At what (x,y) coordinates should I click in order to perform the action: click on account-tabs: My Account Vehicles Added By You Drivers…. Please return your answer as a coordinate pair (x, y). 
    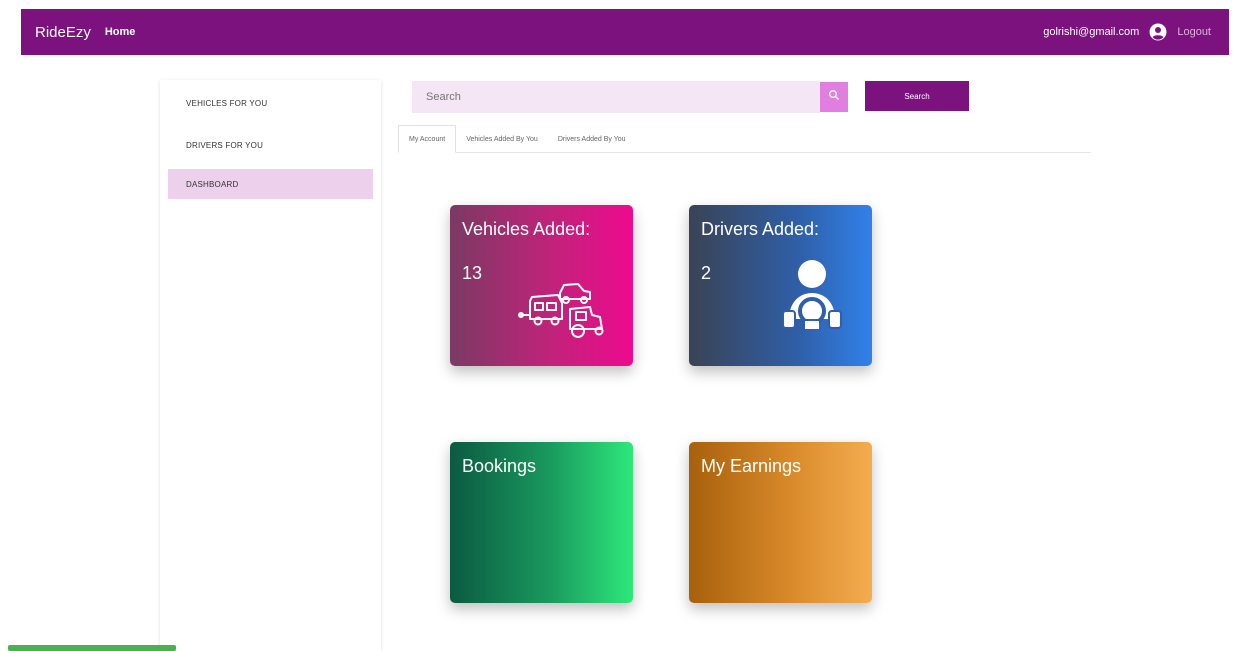
    Looking at the image, I should click on (744, 139).